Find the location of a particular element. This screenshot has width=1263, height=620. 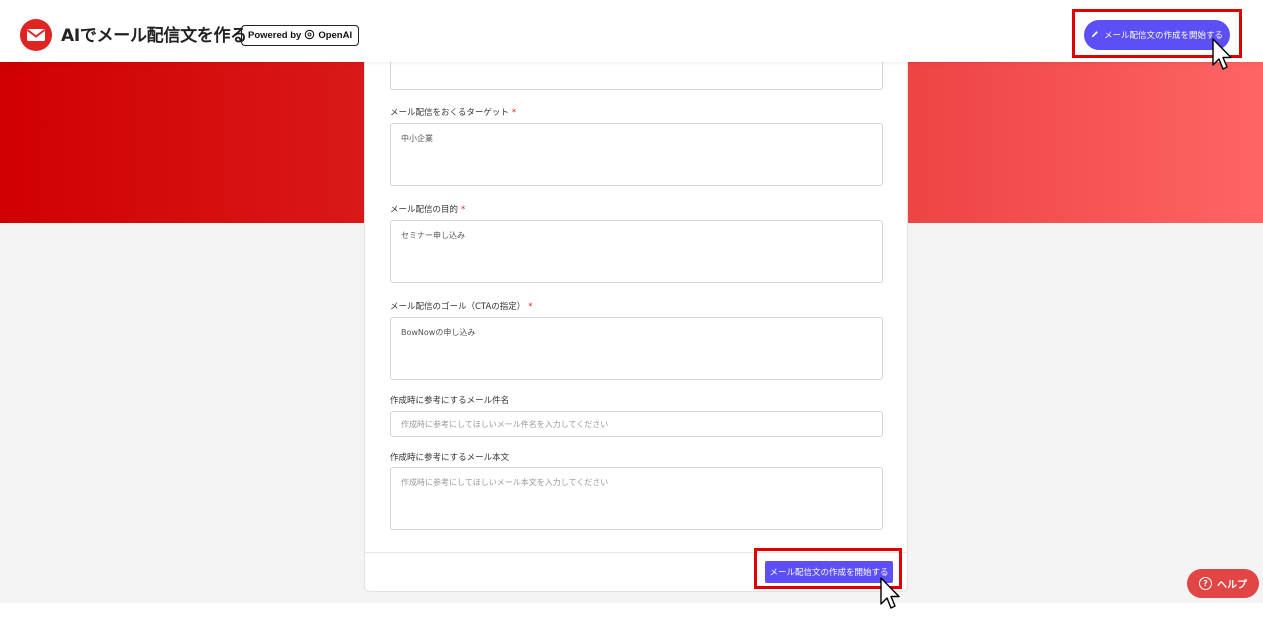

purpose-value: セミナー申し込み is located at coordinates (433, 235).